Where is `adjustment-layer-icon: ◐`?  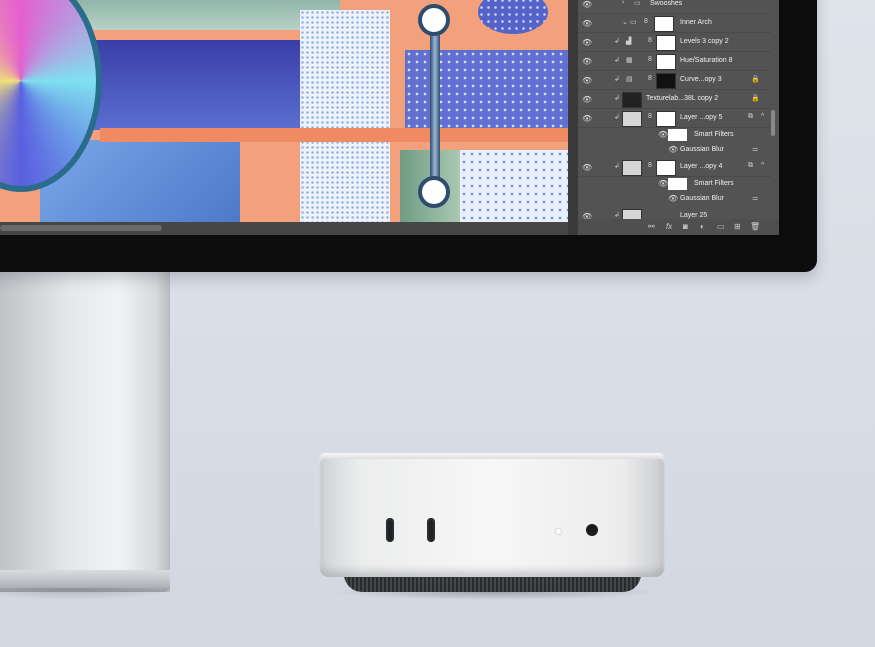
adjustment-layer-icon: ◐ is located at coordinates (702, 226).